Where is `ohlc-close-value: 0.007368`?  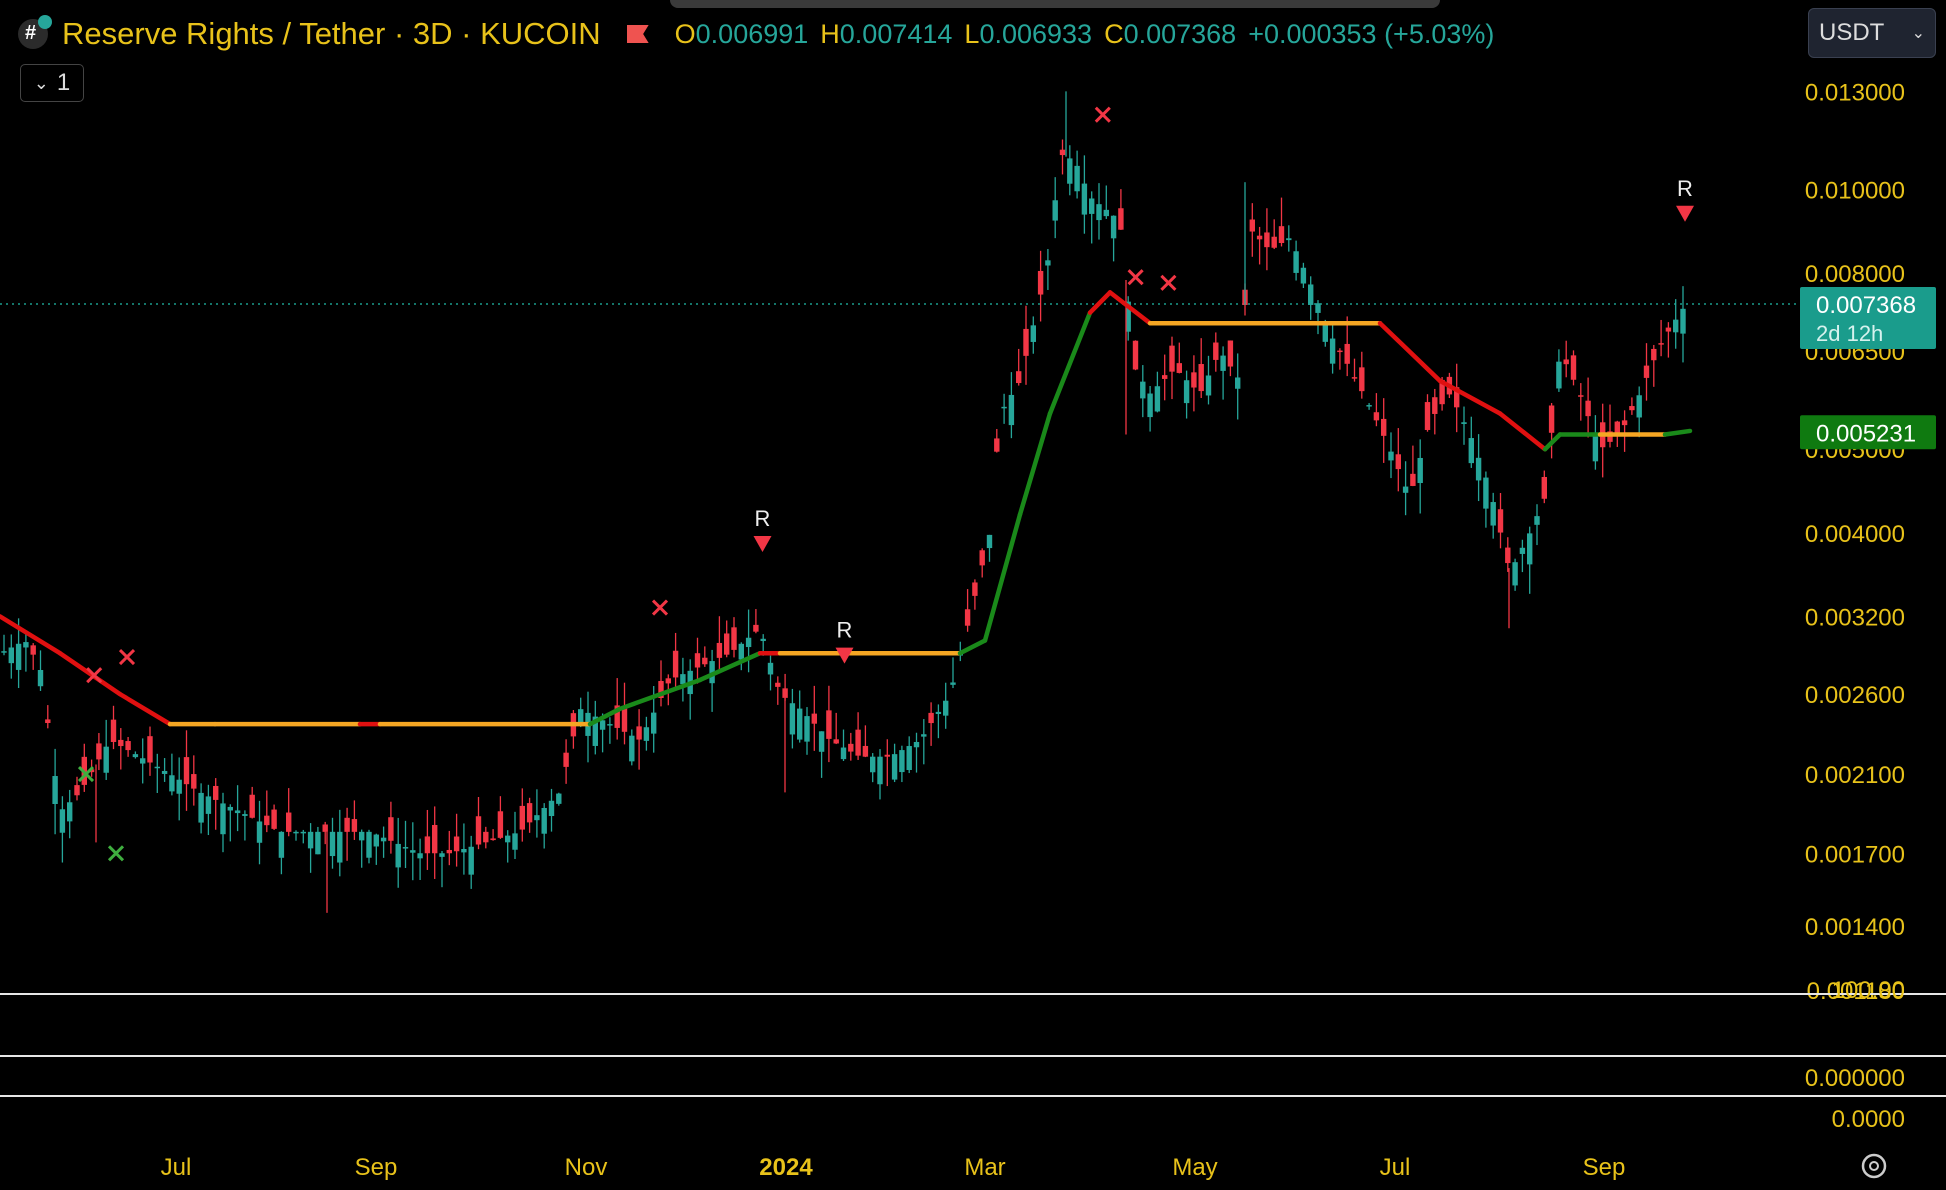
ohlc-close-value: 0.007368 is located at coordinates (1180, 33).